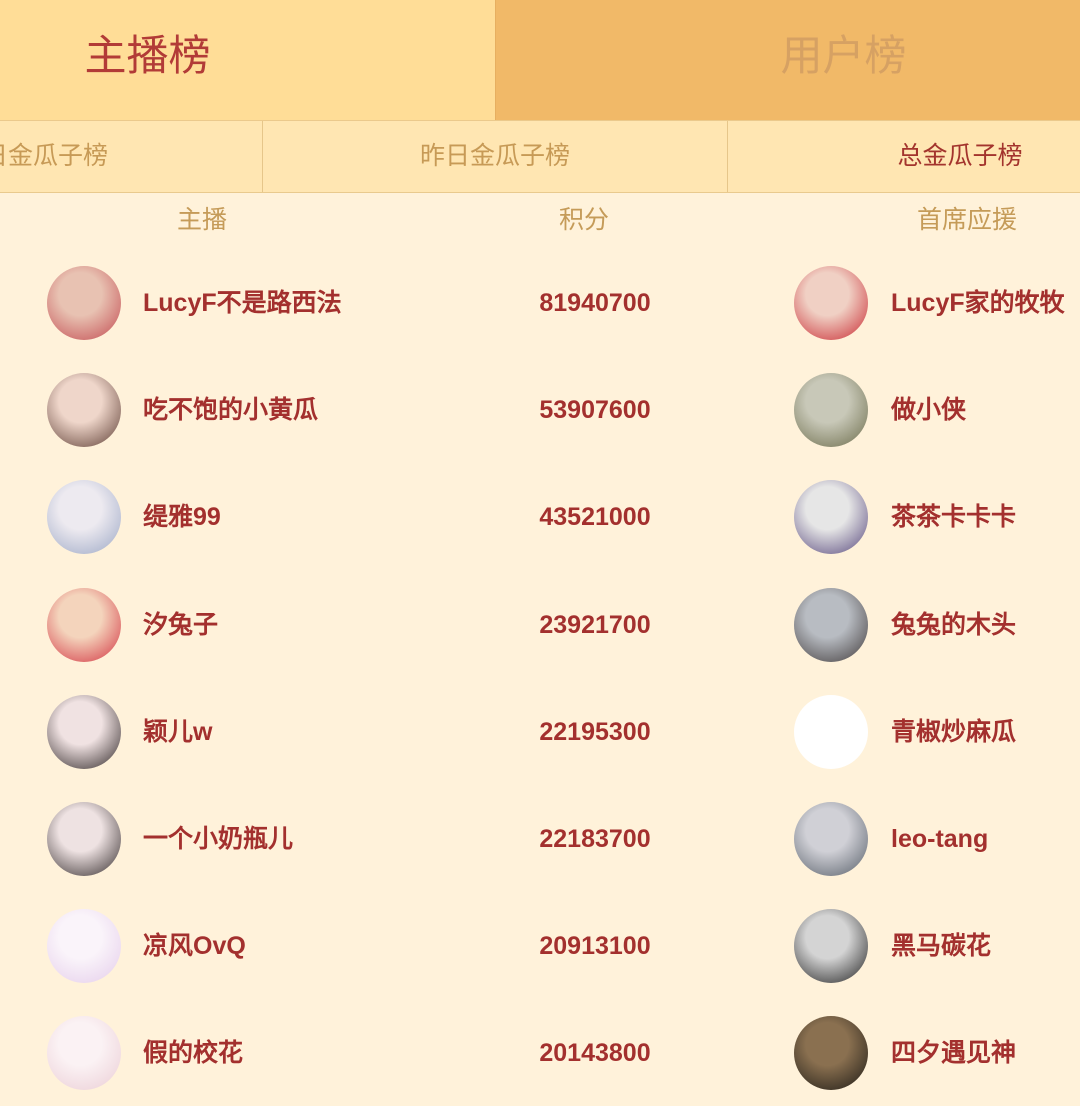 This screenshot has height=1106, width=1080. Describe the element at coordinates (495, 156) in the screenshot. I see `subtab-yesterday-melon-seeds: 昨日金瓜子榜` at that location.